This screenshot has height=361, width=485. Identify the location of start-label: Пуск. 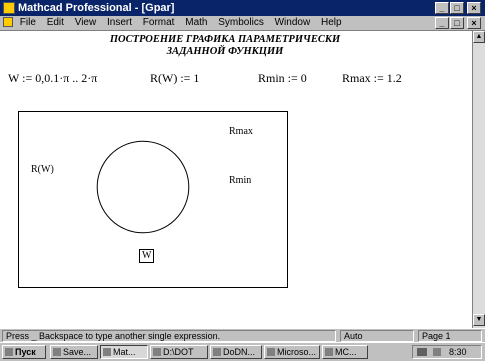
(25, 352).